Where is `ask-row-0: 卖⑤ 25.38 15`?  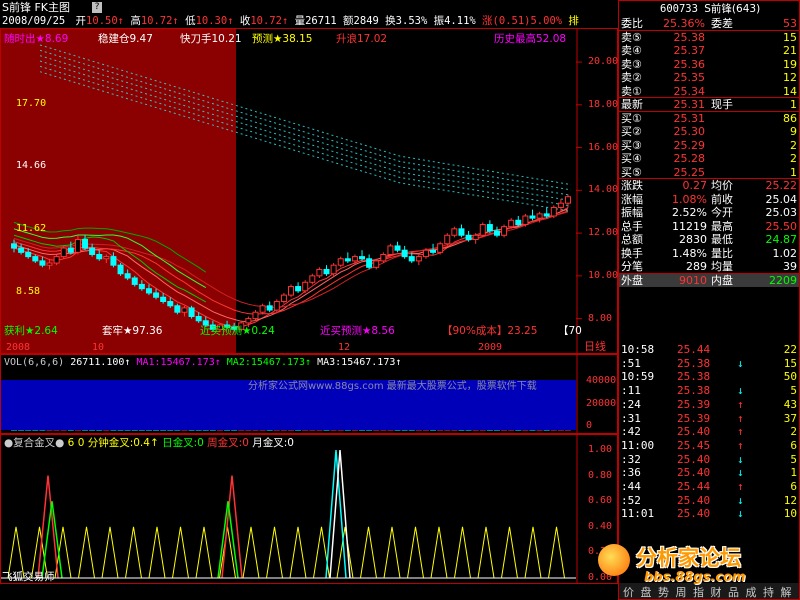 ask-row-0: 卖⑤ 25.38 15 is located at coordinates (709, 37).